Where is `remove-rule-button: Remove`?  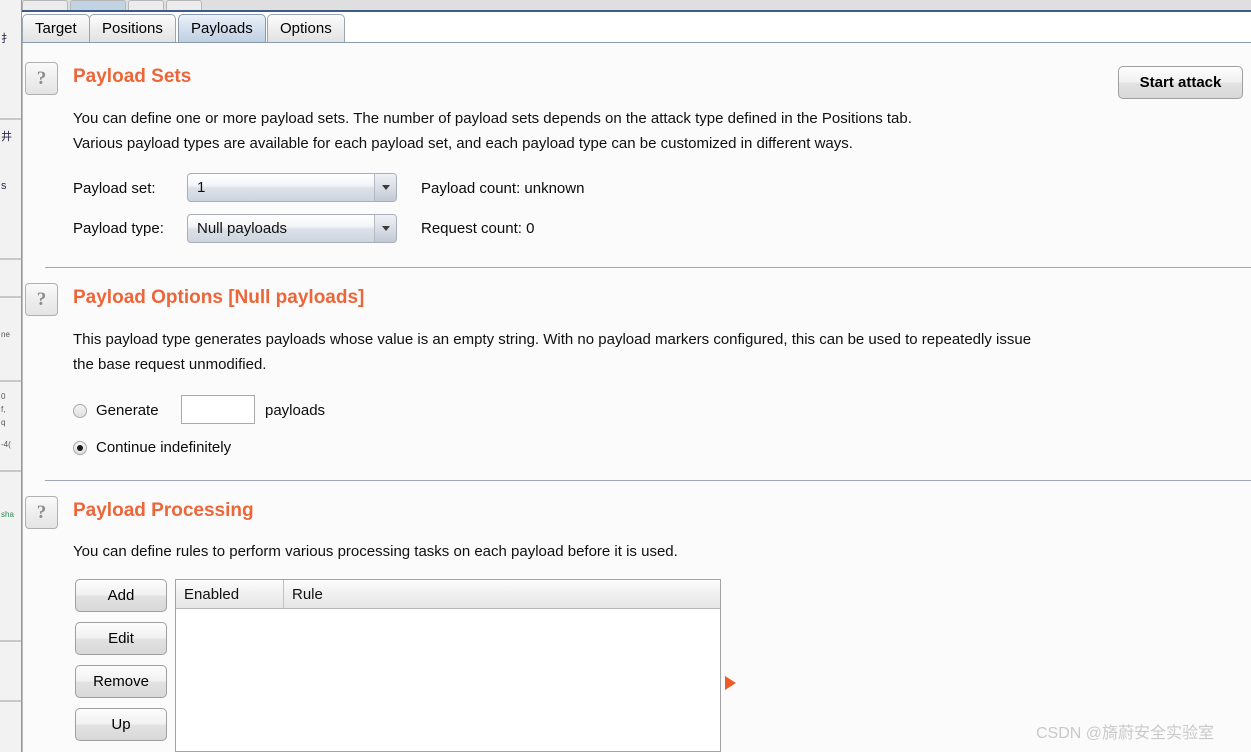 remove-rule-button: Remove is located at coordinates (121, 681).